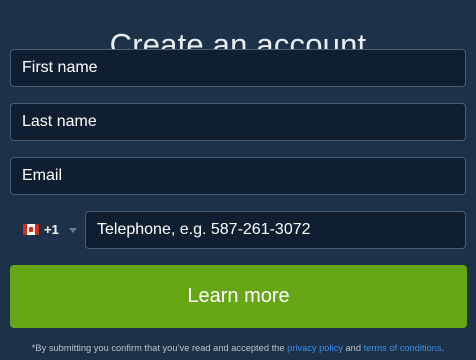  What do you see at coordinates (31, 229) in the screenshot?
I see `flag-canada-icon` at bounding box center [31, 229].